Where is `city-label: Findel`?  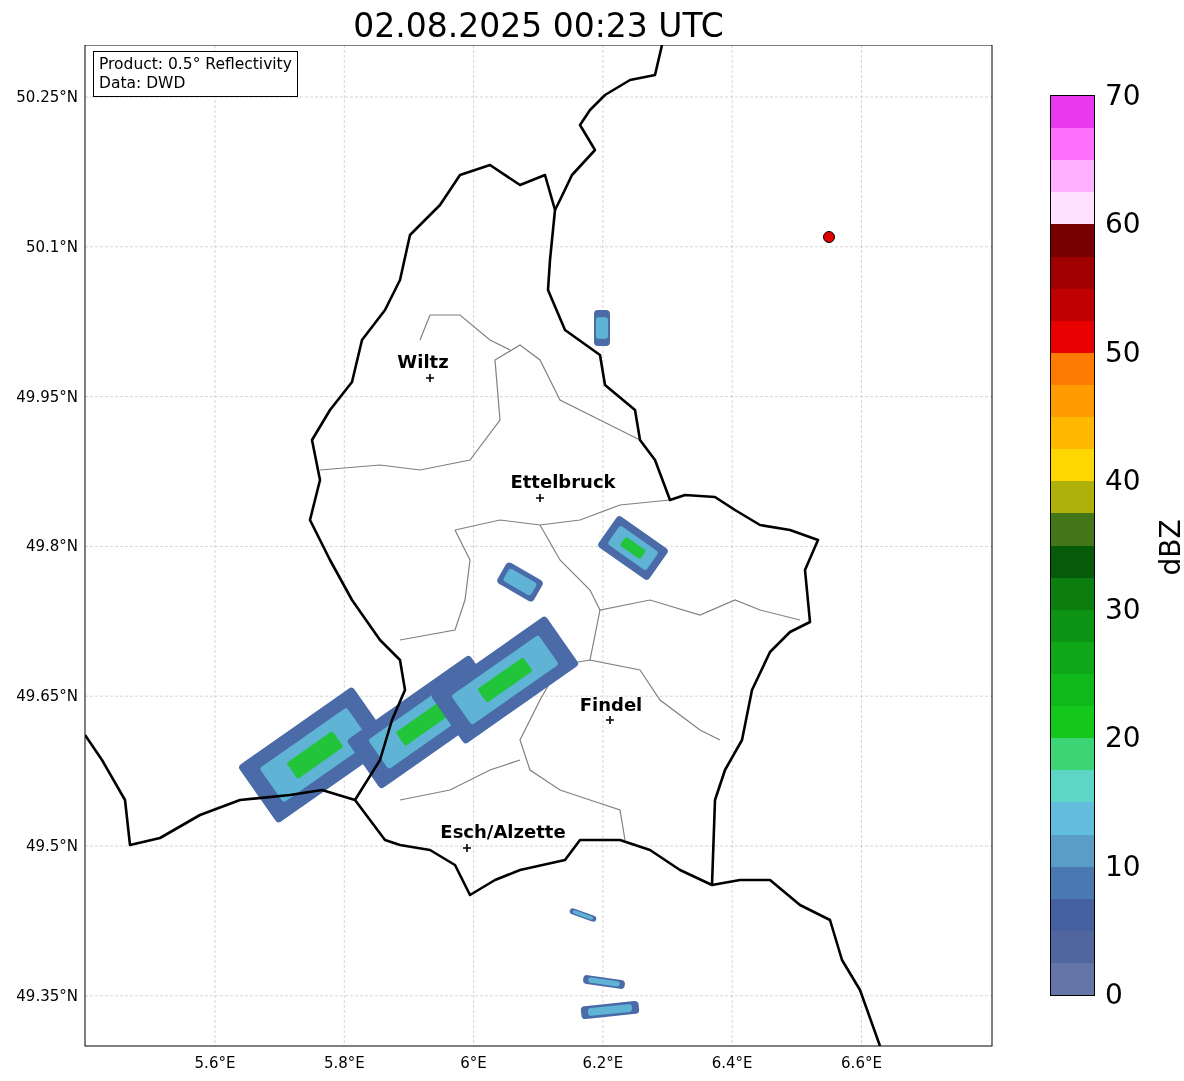 city-label: Findel is located at coordinates (611, 704).